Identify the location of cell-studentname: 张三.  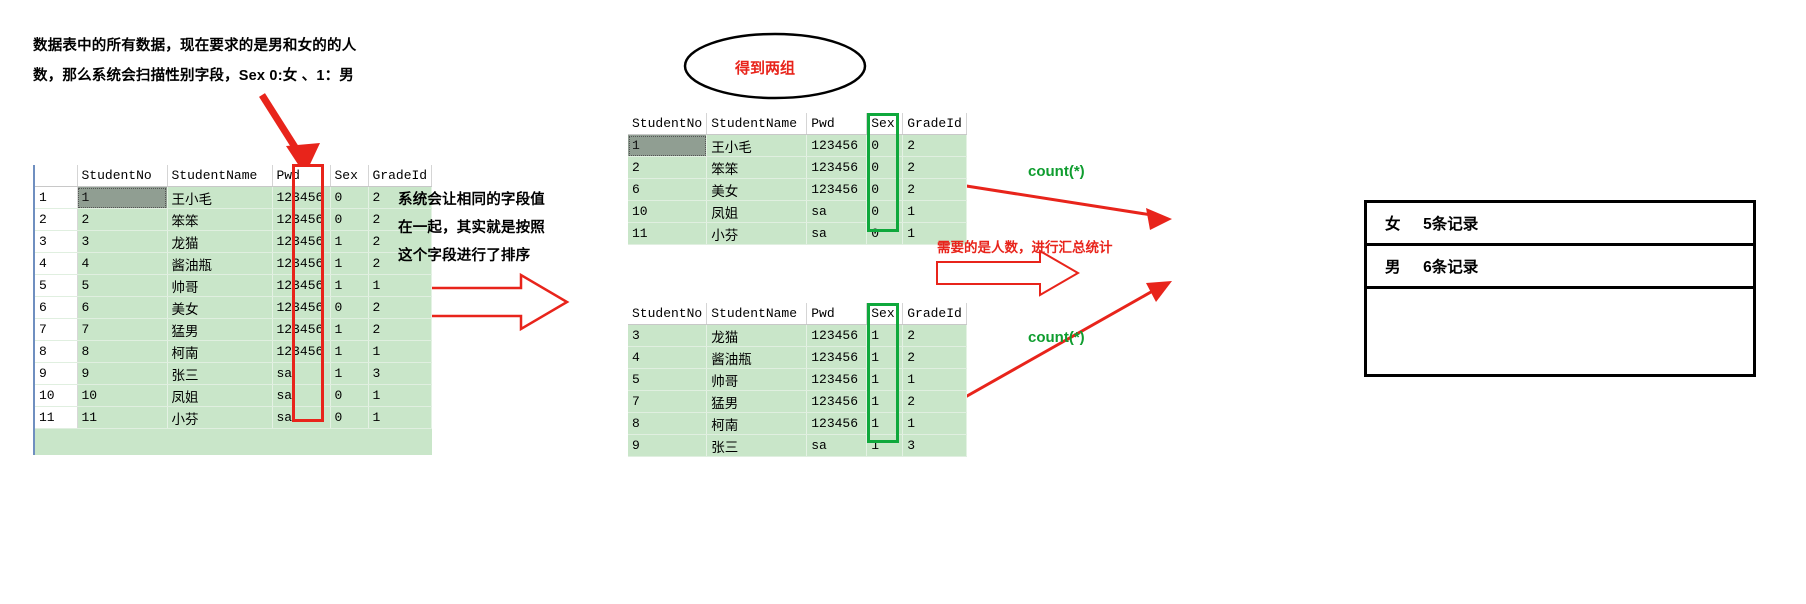
(757, 445).